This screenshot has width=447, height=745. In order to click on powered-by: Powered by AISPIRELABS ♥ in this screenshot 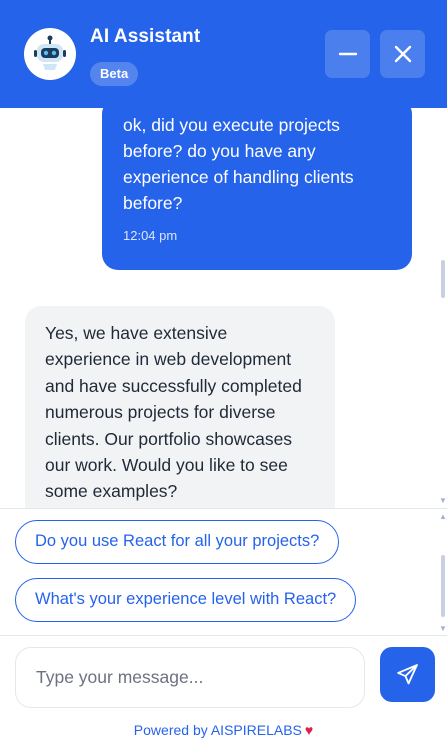, I will do `click(223, 730)`.